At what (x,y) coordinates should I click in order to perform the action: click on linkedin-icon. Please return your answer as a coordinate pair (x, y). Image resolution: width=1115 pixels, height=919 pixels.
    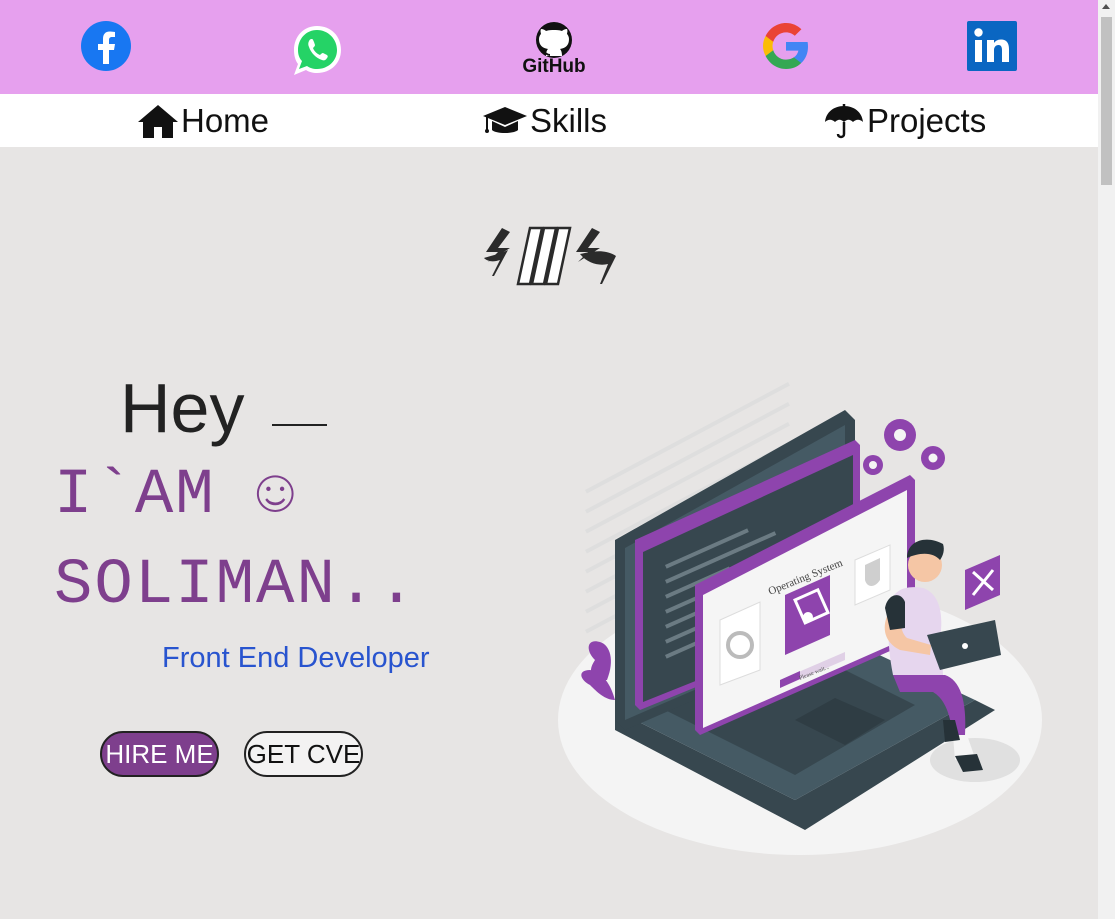
    Looking at the image, I should click on (992, 46).